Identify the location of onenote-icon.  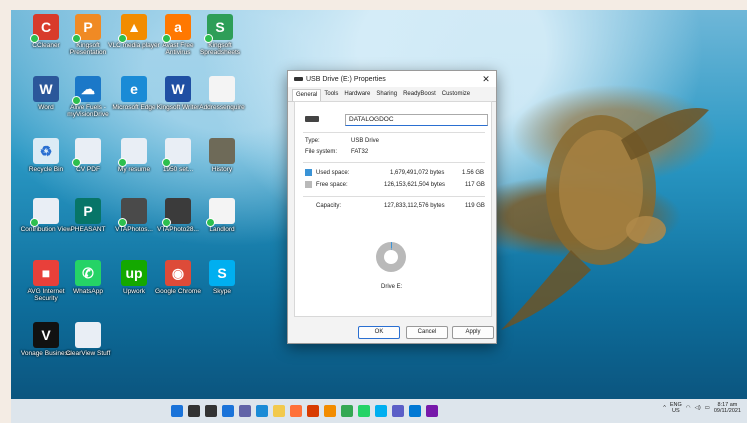
(432, 411).